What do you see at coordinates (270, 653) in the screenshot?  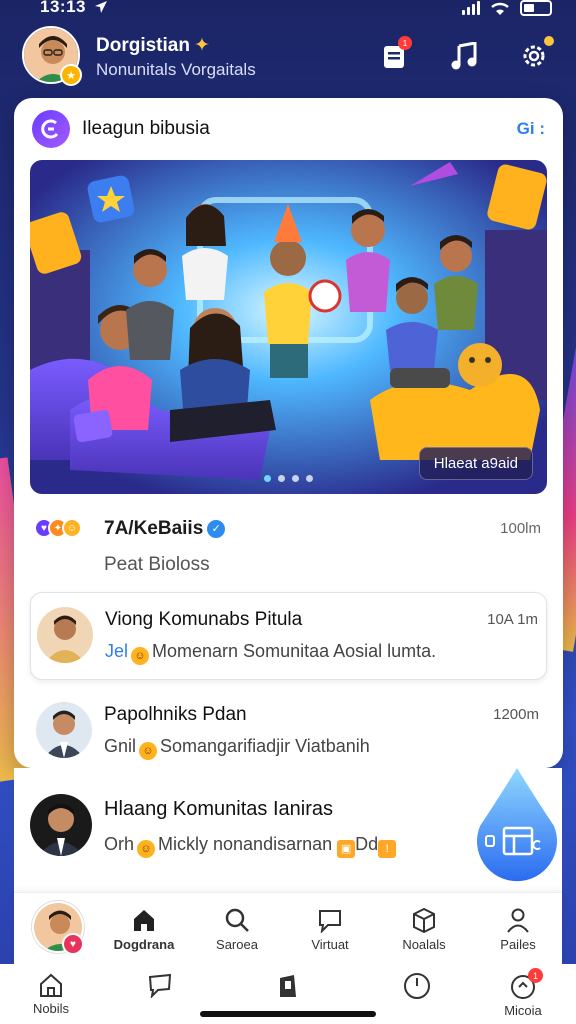 I see `message-preview: Jel ☺ Momenarn Somunitaa Aosial lumta.` at bounding box center [270, 653].